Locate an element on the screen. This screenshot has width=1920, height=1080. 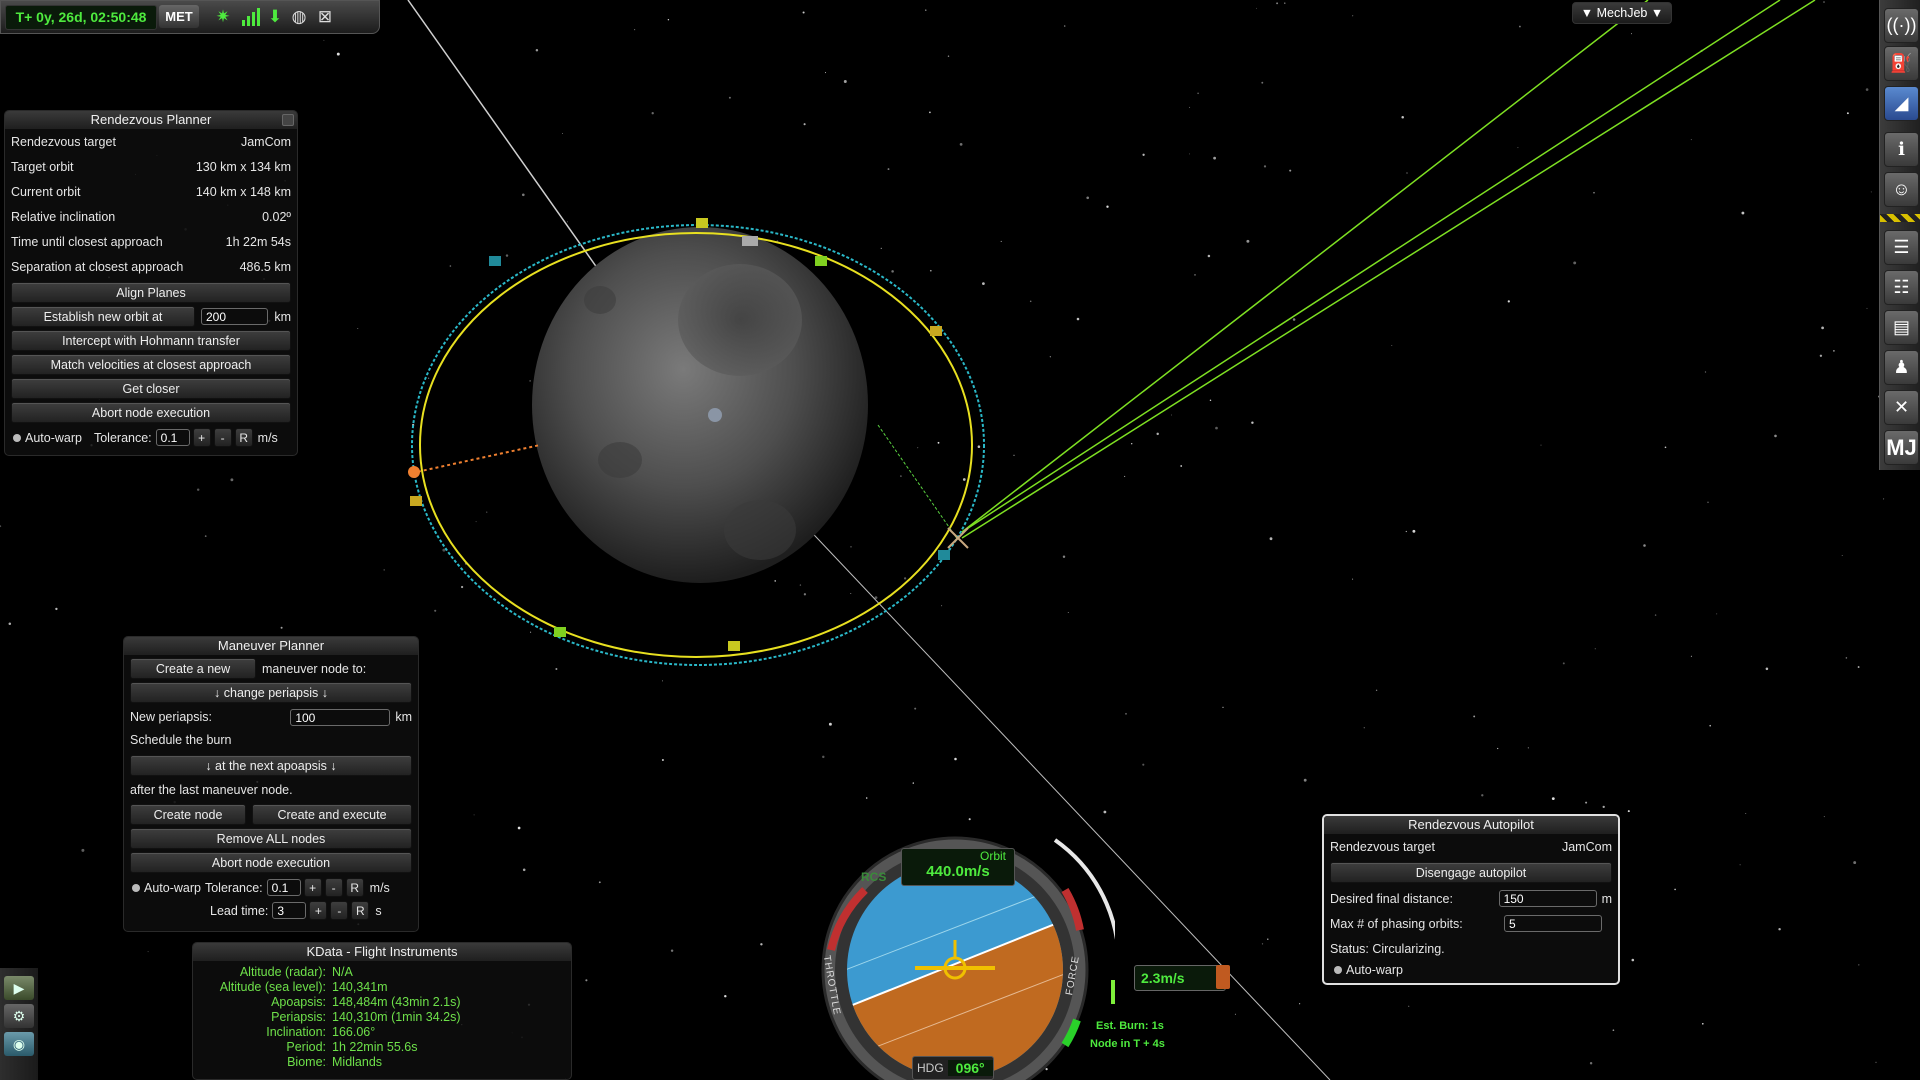
create-node-button: Create node is located at coordinates (188, 814).